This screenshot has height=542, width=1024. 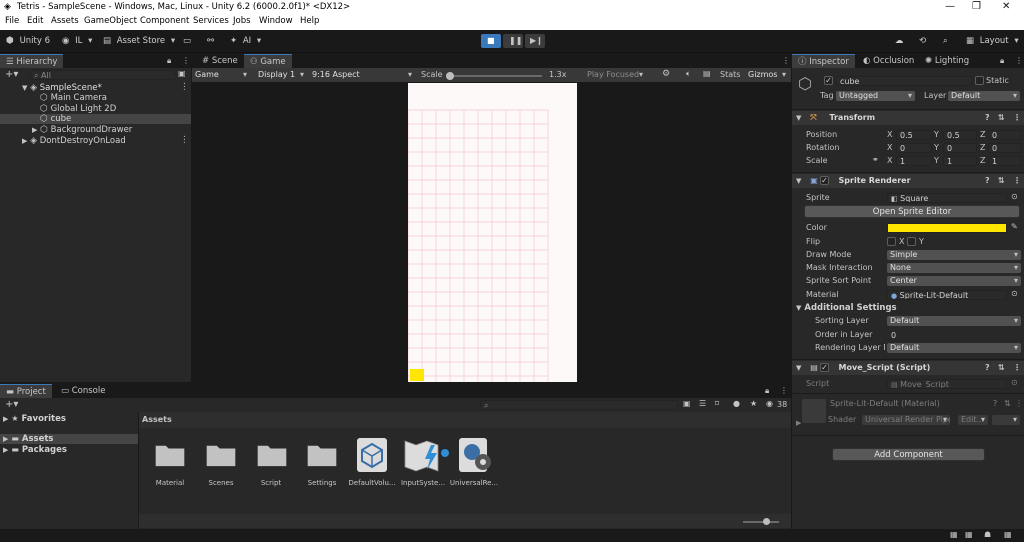 What do you see at coordinates (945, 41) in the screenshot?
I see `search-icon: ⌕` at bounding box center [945, 41].